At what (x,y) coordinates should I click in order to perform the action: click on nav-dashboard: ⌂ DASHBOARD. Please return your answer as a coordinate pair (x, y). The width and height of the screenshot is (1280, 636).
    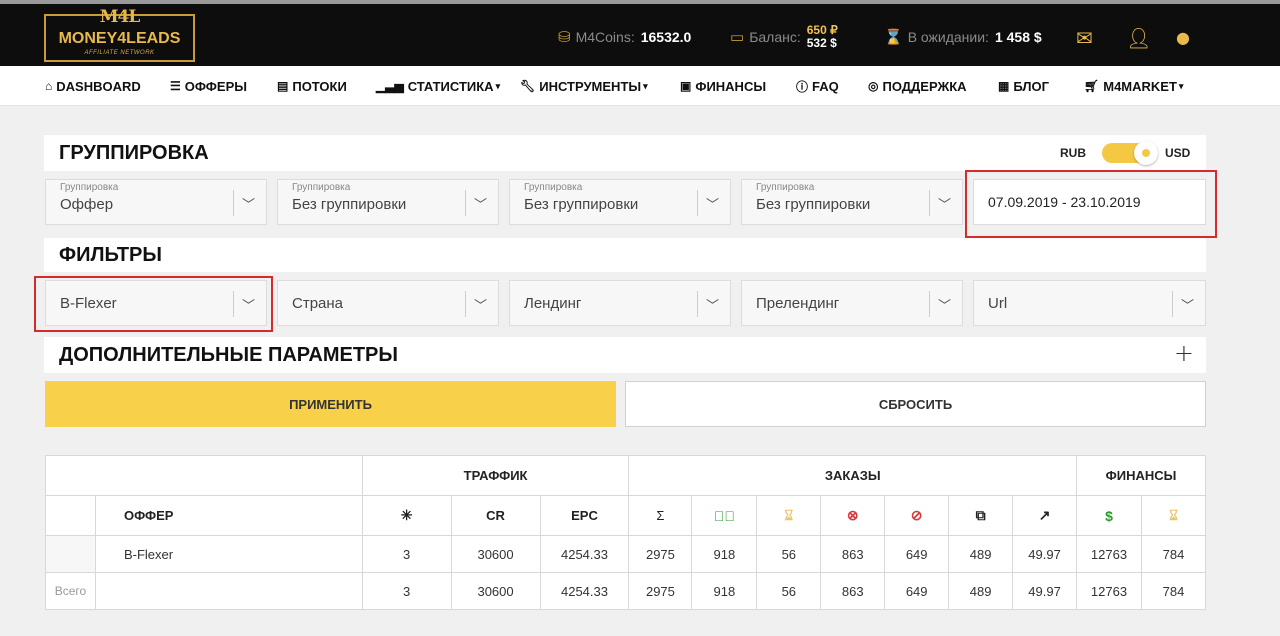
    Looking at the image, I should click on (93, 86).